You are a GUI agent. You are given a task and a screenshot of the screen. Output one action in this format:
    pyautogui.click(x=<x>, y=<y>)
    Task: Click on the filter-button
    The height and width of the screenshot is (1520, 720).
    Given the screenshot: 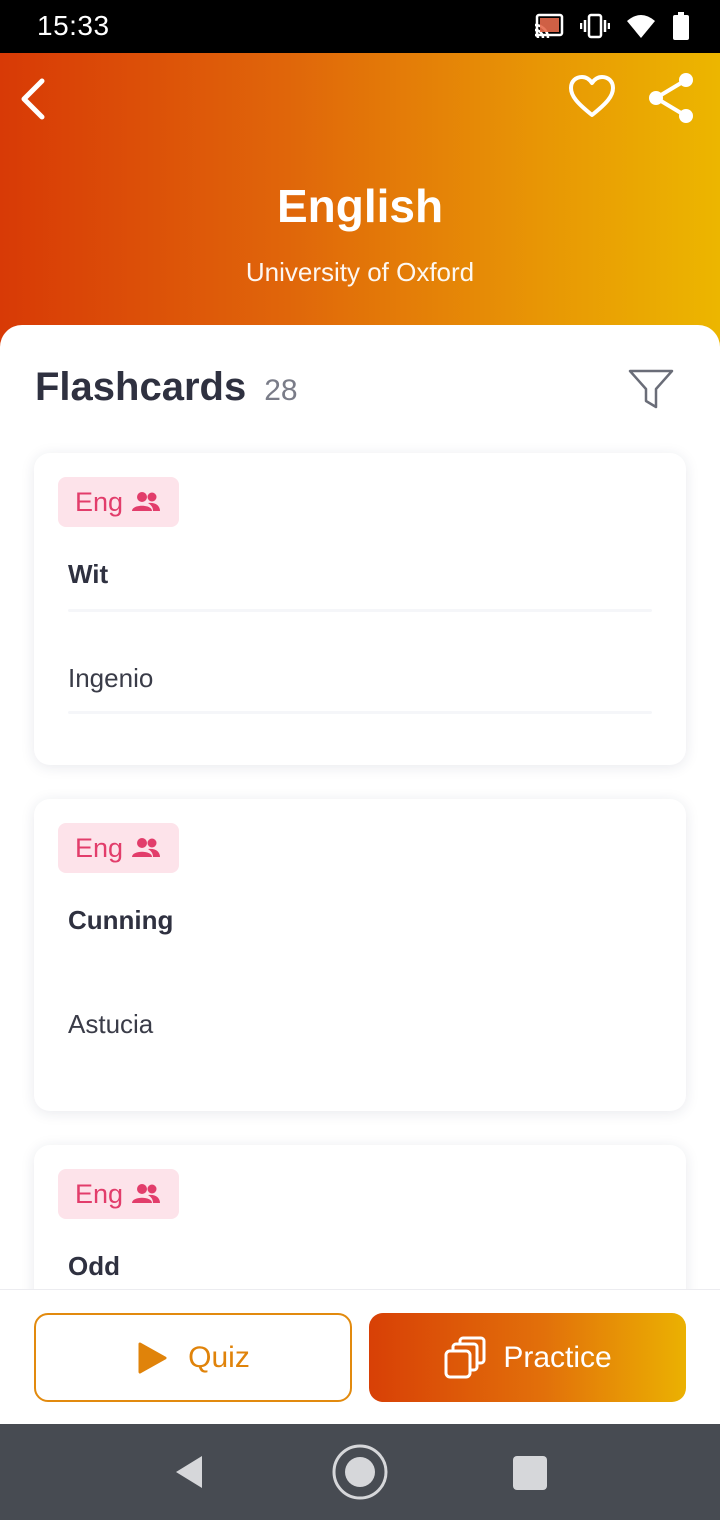 What is the action you would take?
    pyautogui.click(x=651, y=389)
    